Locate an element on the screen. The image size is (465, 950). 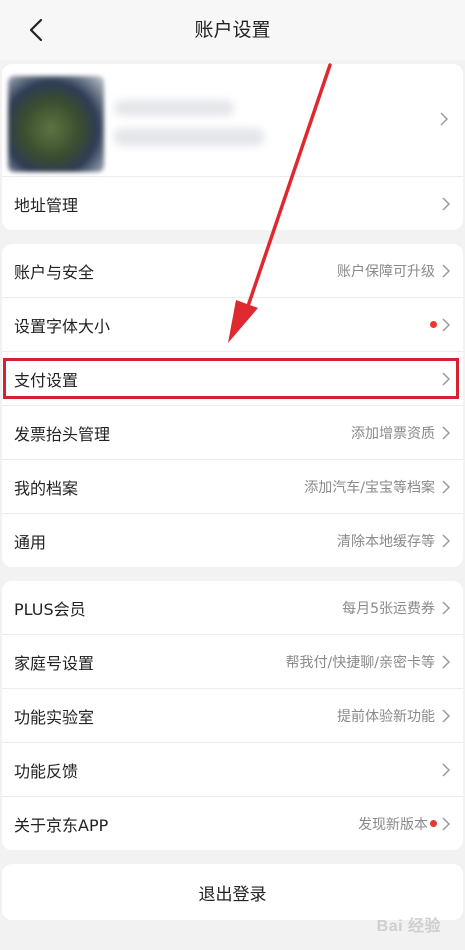
row-value: 帮我付/快捷聊/亲密卡等 is located at coordinates (360, 662).